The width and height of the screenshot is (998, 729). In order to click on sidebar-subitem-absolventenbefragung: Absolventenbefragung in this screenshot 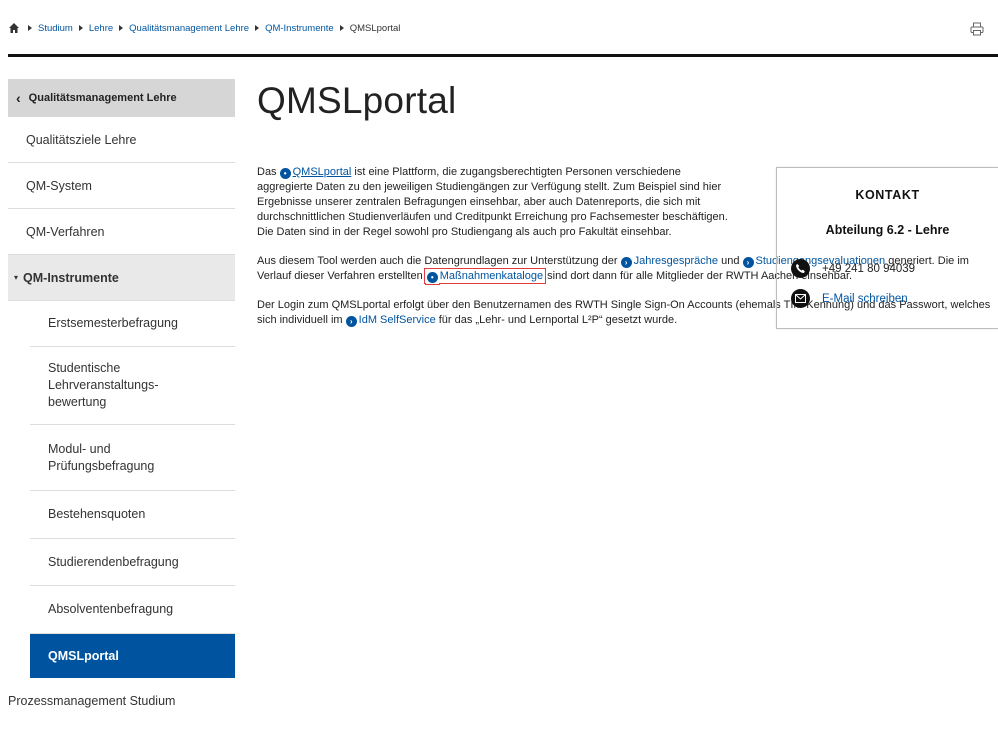, I will do `click(132, 610)`.